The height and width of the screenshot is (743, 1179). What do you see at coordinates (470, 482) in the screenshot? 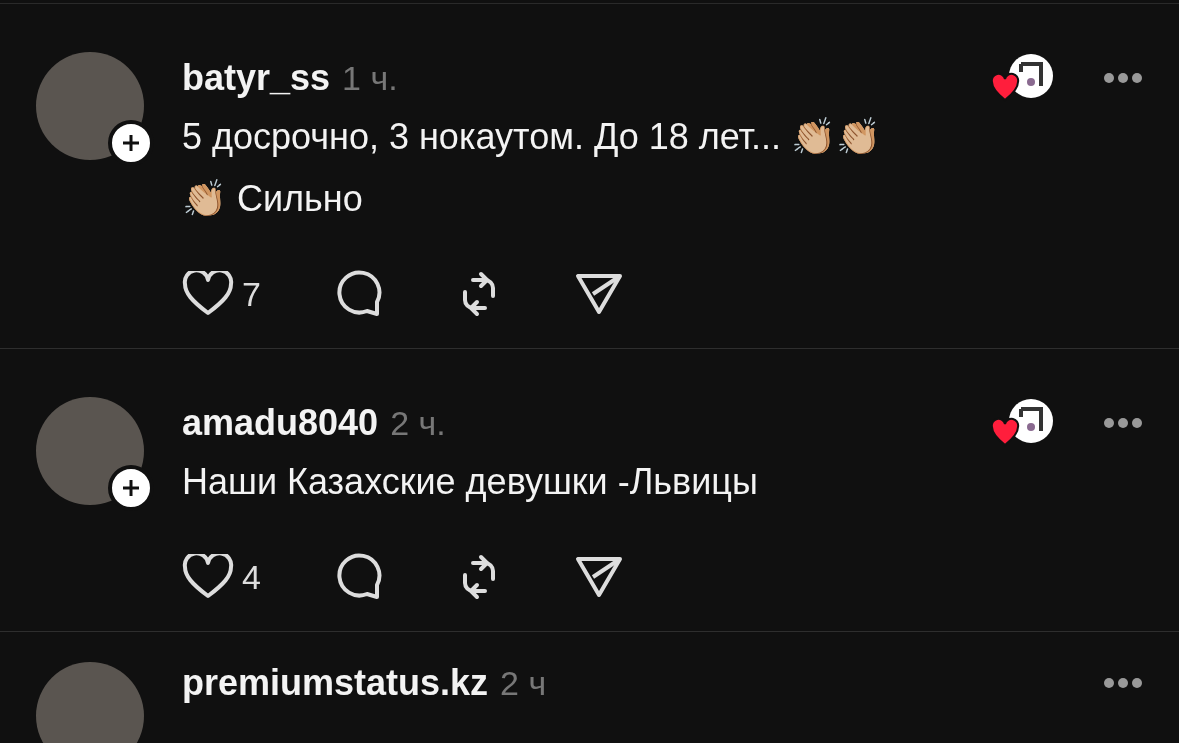
I see `post-text: Наши Казахские девушки -Львицы` at bounding box center [470, 482].